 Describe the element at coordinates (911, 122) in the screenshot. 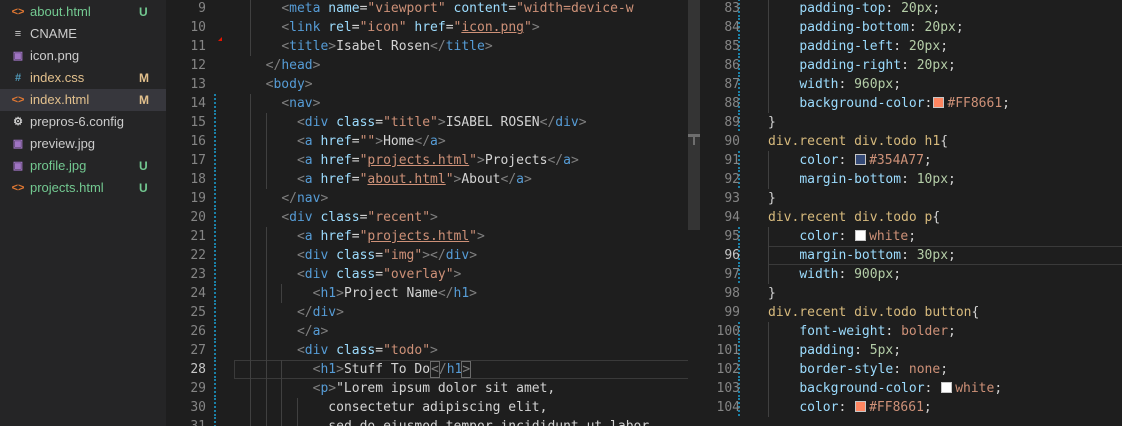

I see `code-line: 89}` at that location.